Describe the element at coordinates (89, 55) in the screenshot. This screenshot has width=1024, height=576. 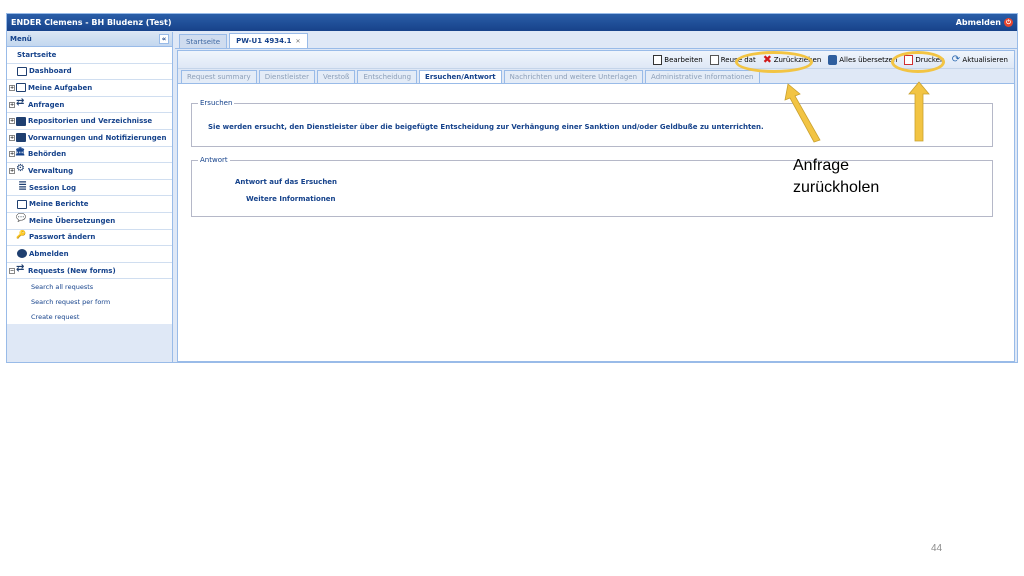
I see `sidebar-item-startseite: Startseite` at that location.